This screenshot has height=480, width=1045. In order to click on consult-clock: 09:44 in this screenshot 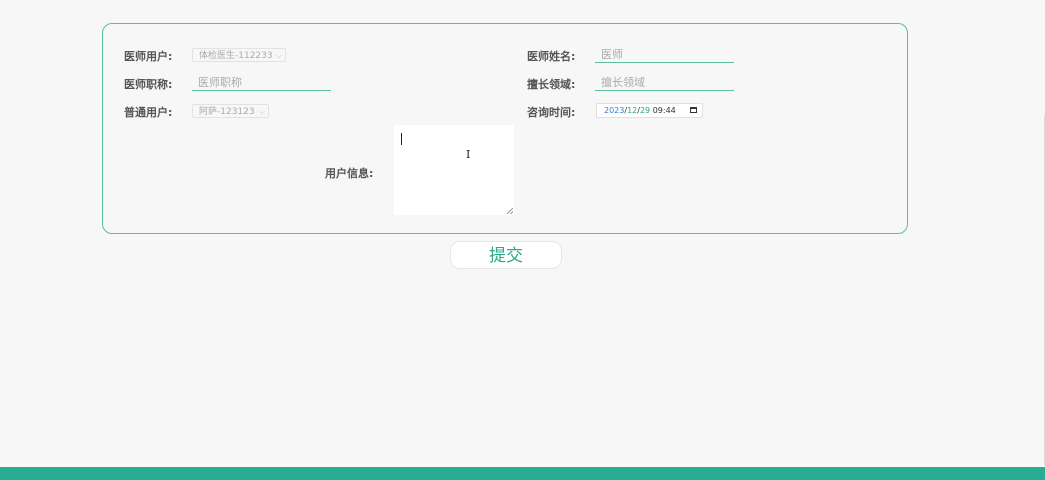, I will do `click(664, 110)`.